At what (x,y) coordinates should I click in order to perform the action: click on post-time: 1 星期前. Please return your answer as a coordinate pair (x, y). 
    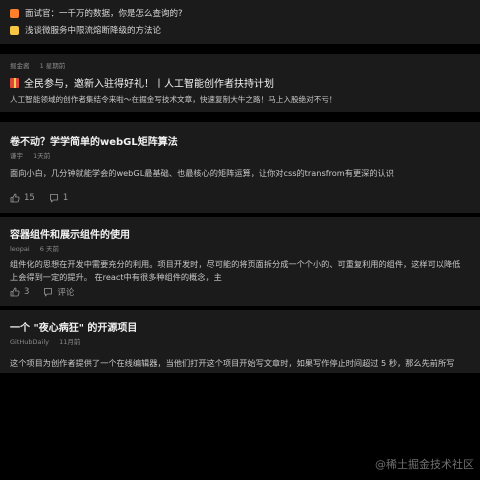
    Looking at the image, I should click on (52, 66).